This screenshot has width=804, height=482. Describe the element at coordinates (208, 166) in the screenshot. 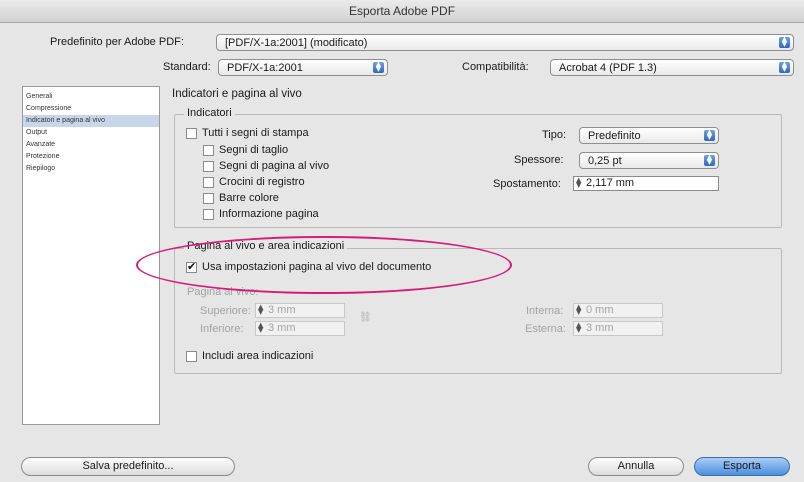

I see `bleed-marks-checkbox` at that location.